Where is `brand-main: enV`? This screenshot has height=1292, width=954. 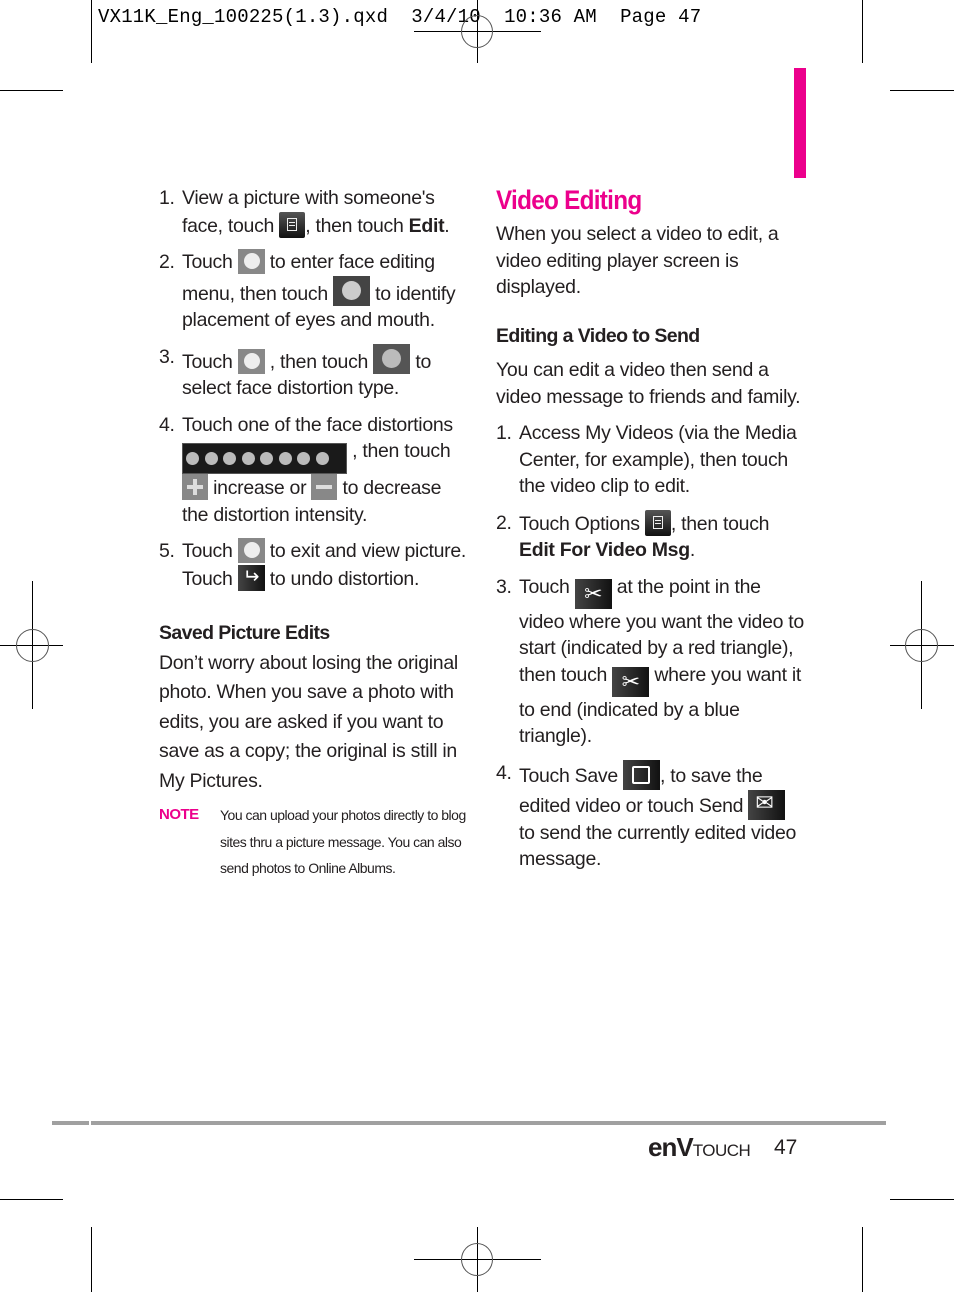 brand-main: enV is located at coordinates (671, 1147).